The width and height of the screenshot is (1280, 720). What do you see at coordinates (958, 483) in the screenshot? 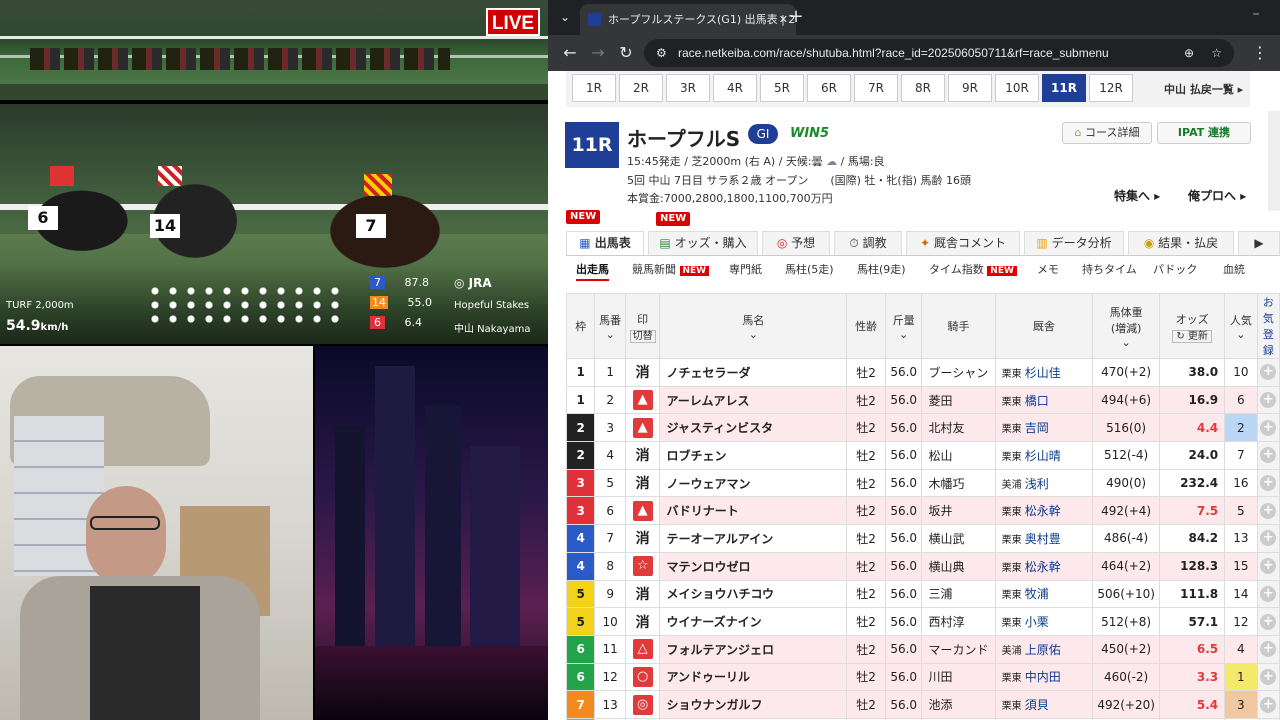
I see `jockey-name: 木幡巧` at bounding box center [958, 483].